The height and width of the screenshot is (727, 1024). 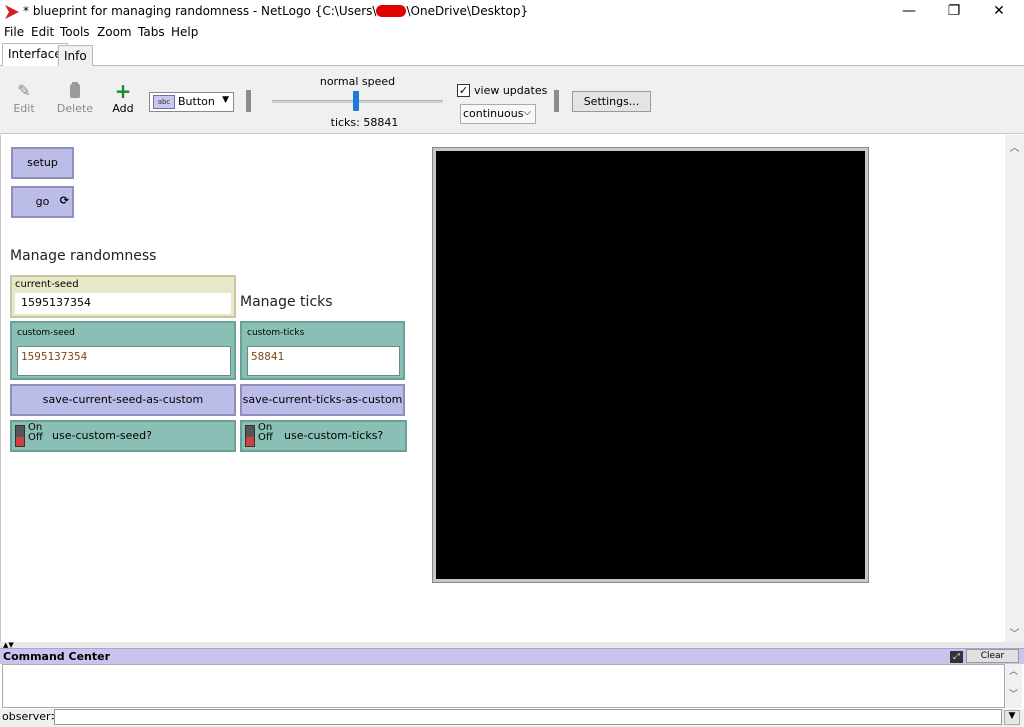 I want to click on add-tool: + Add, so click(x=123, y=97).